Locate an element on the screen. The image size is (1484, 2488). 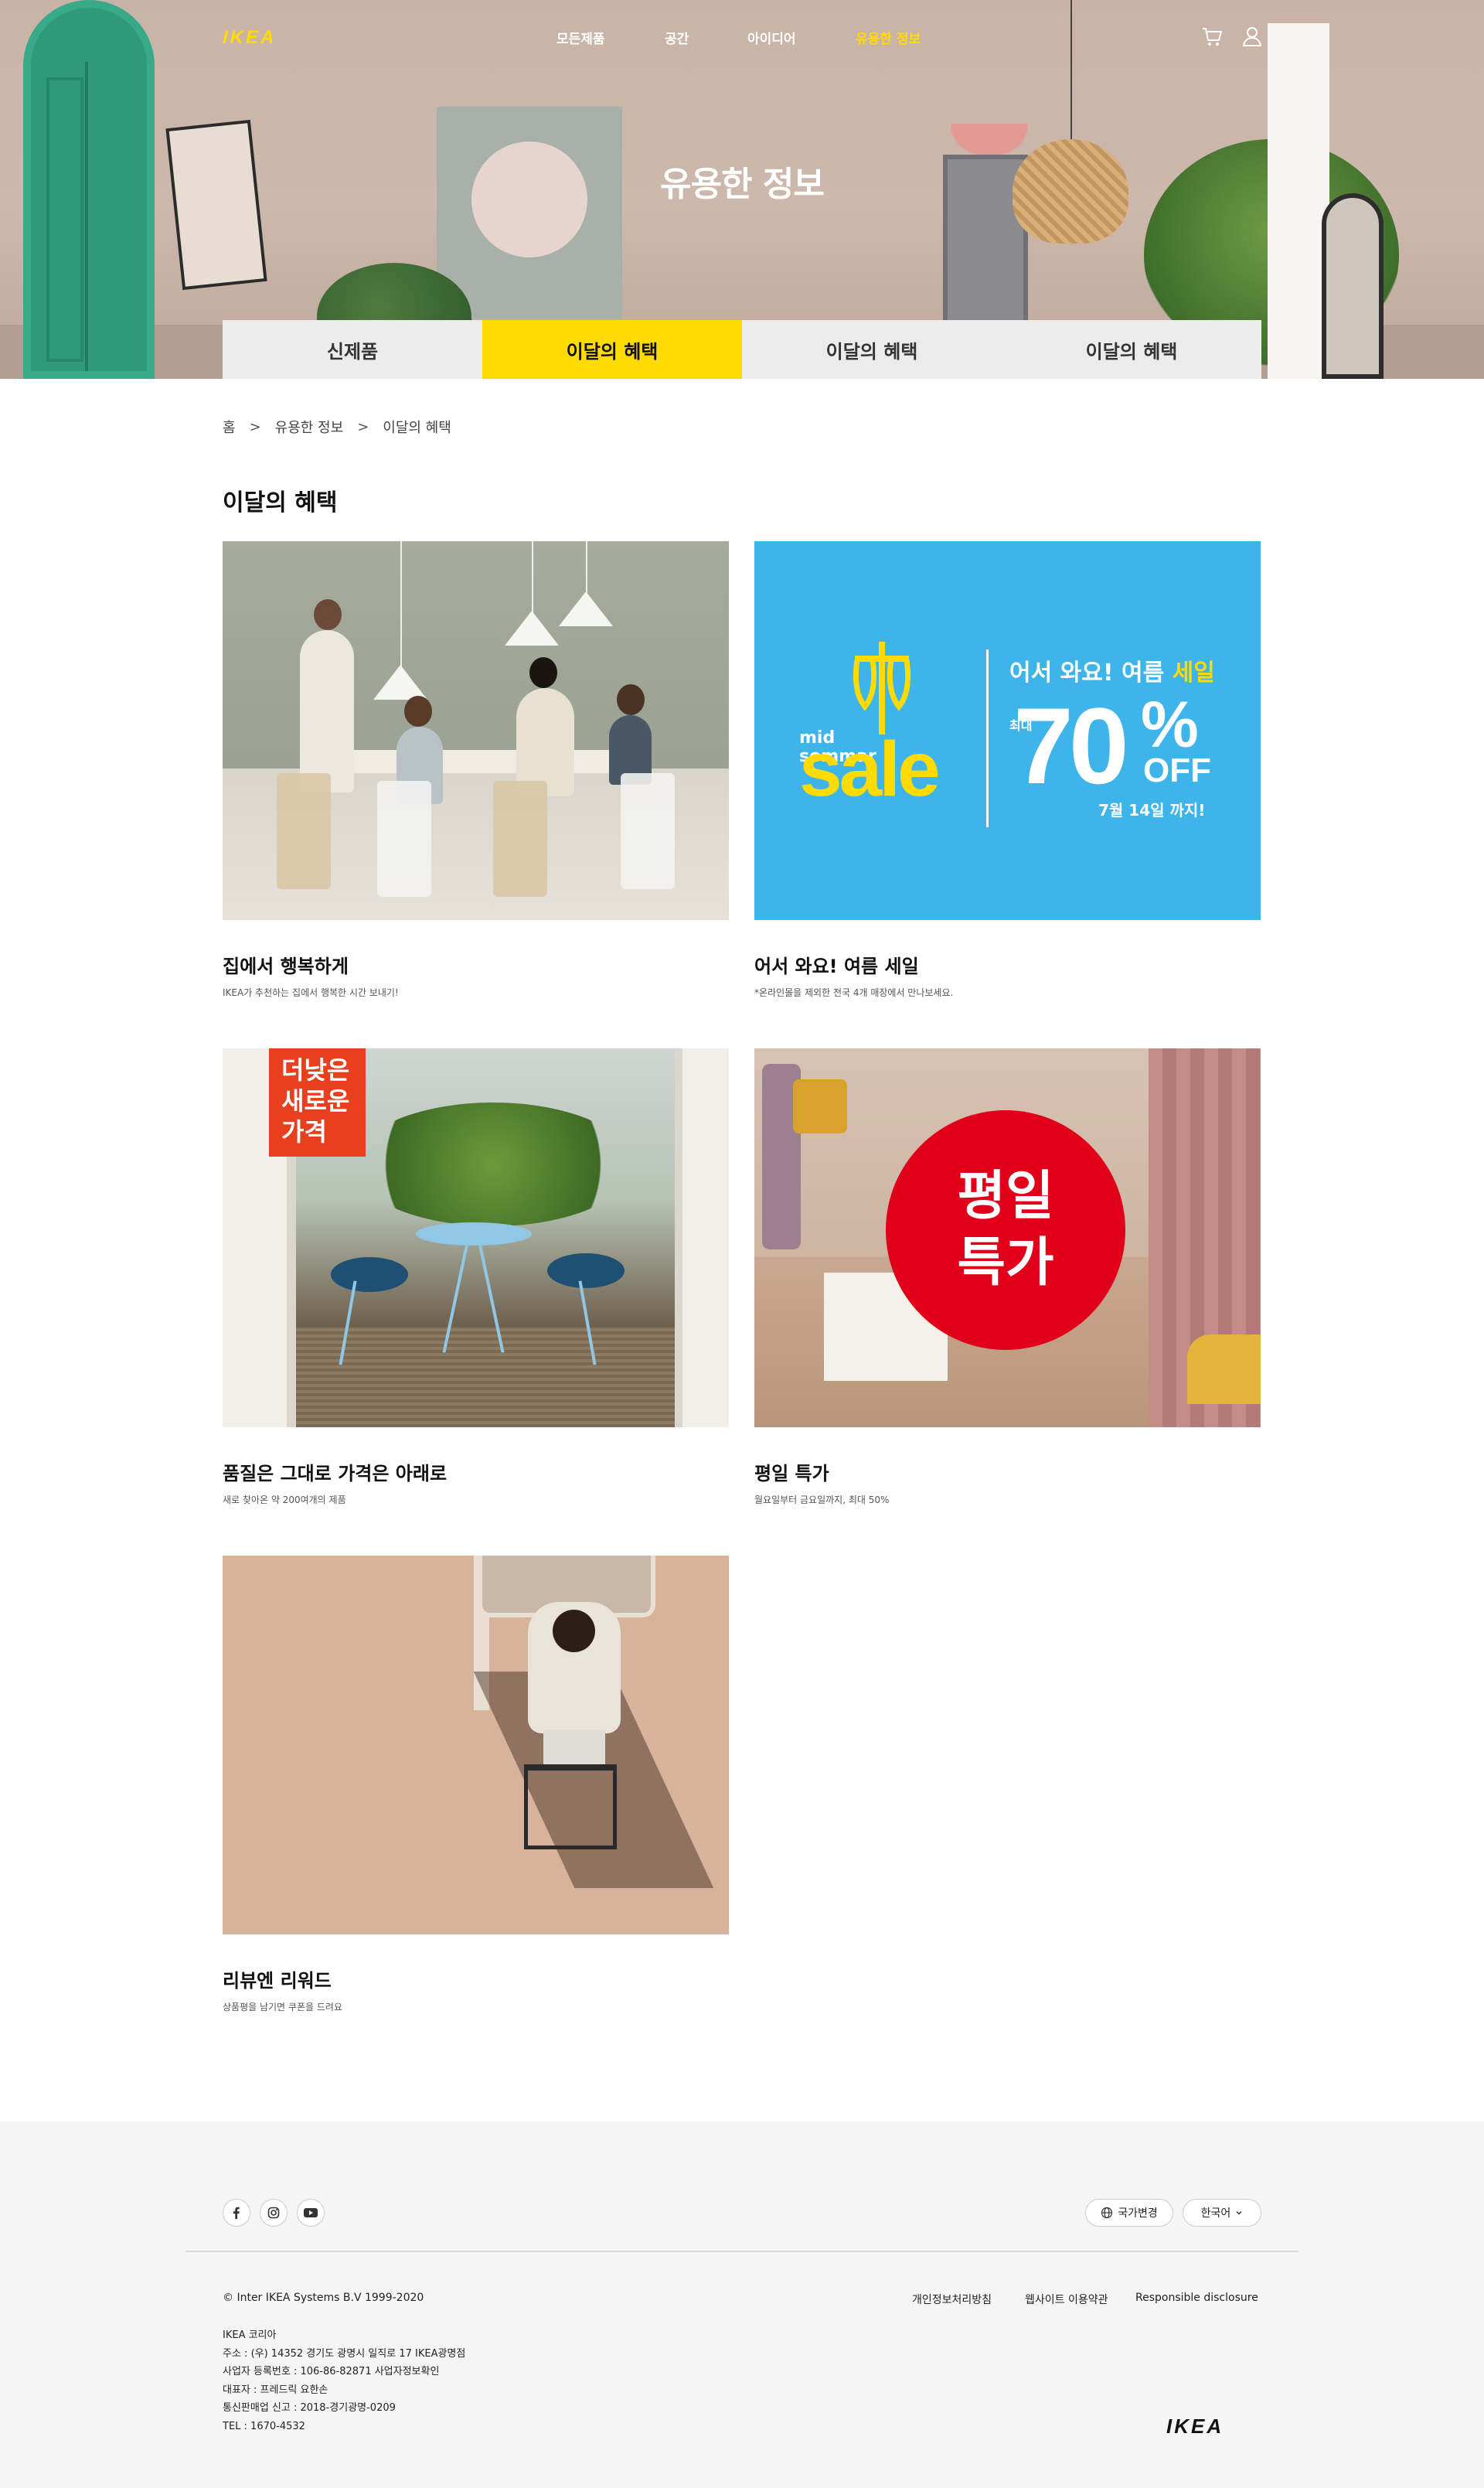
terms-link: 웹사이트 이용약관 is located at coordinates (1066, 2299).